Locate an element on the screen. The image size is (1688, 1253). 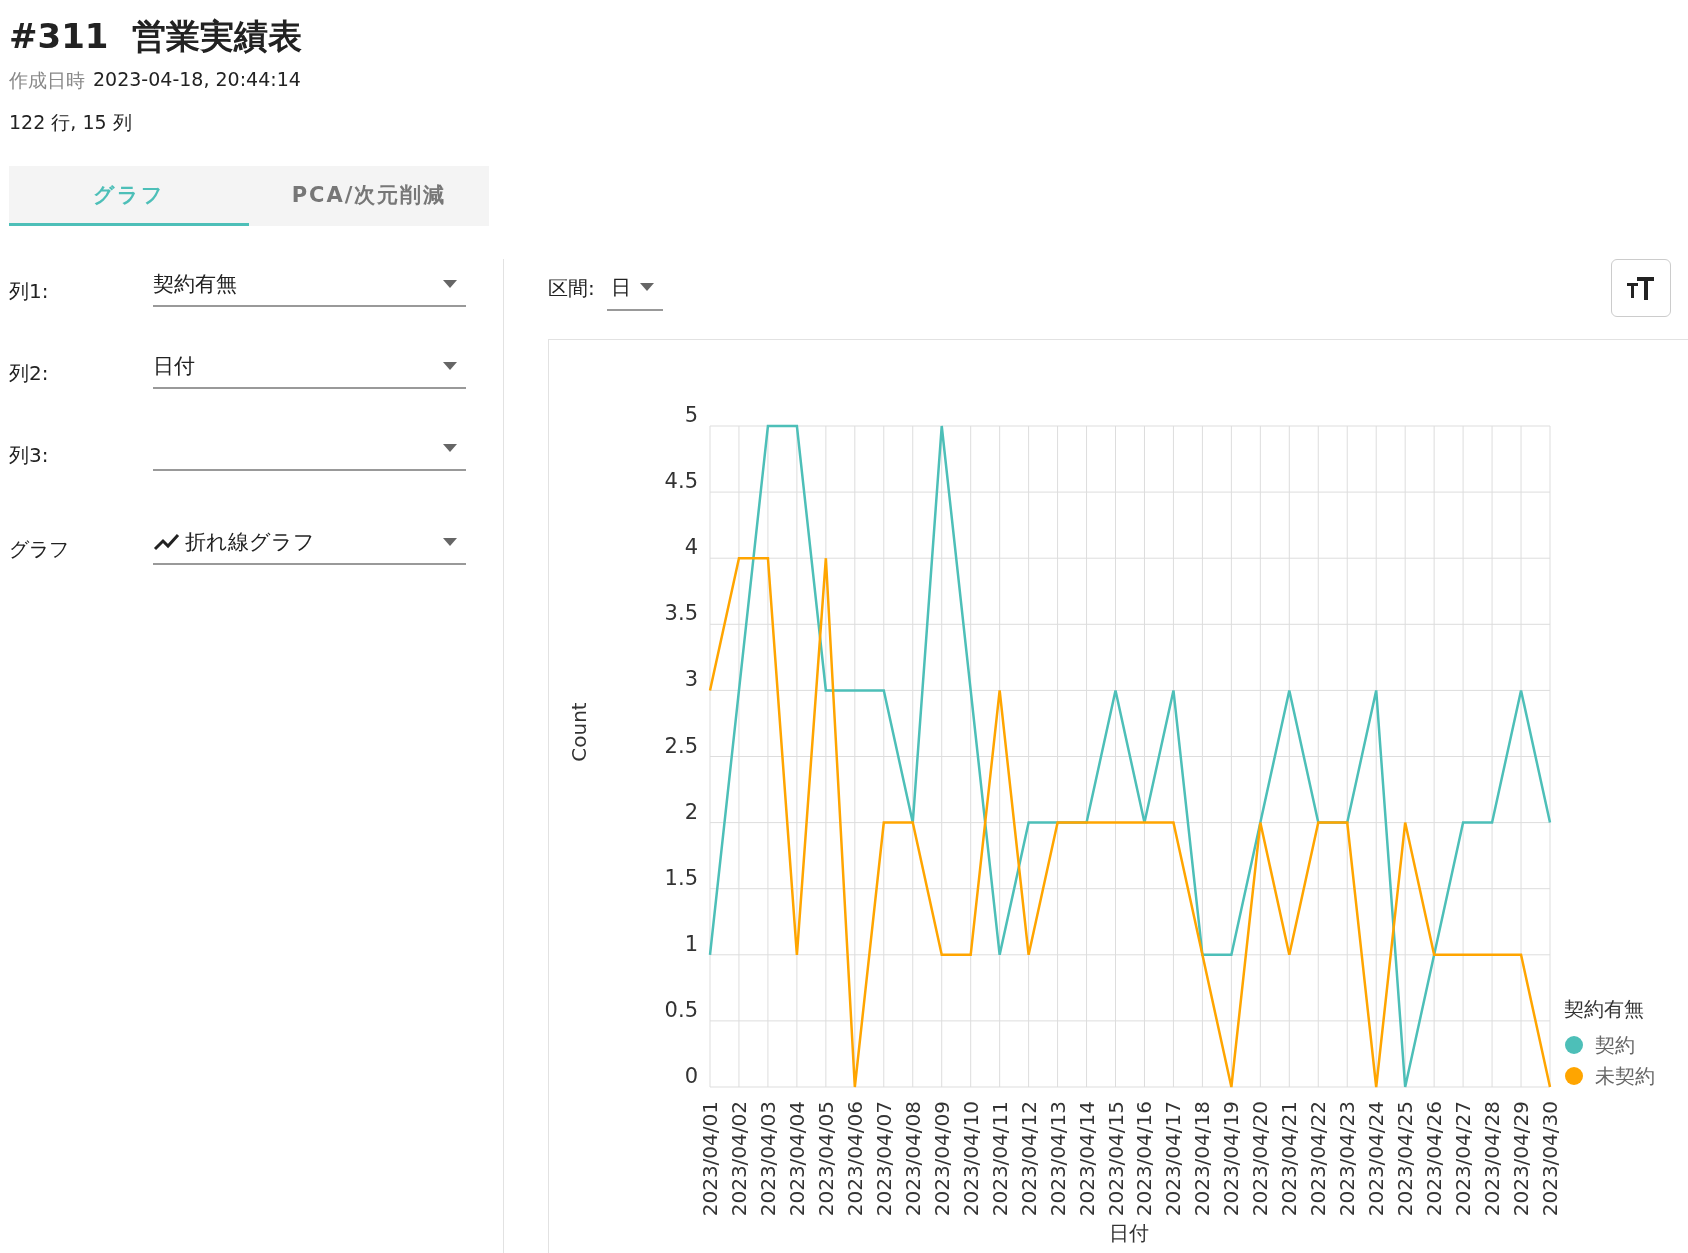
x-tick-label: 2023/04/18 is located at coordinates (1202, 1159).